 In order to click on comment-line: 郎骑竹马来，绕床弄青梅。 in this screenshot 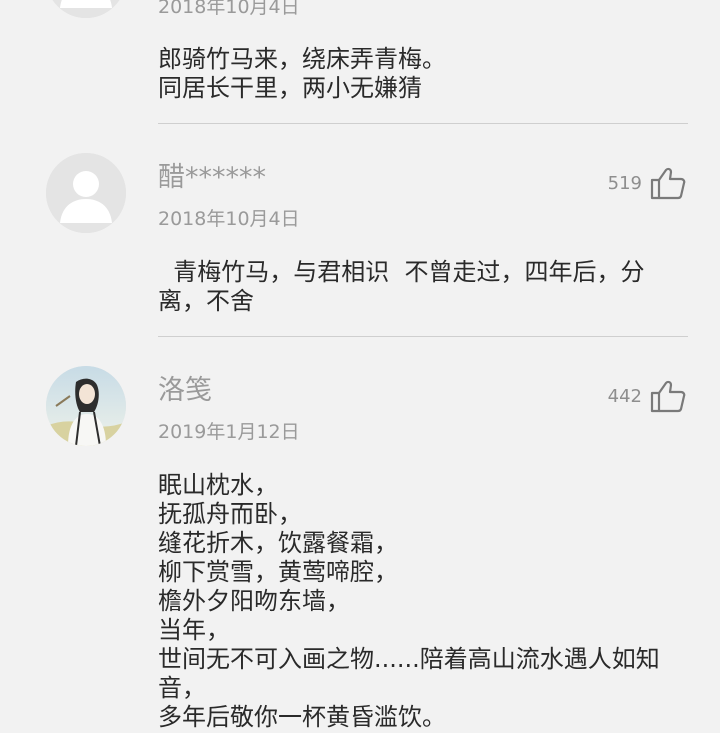, I will do `click(302, 59)`.